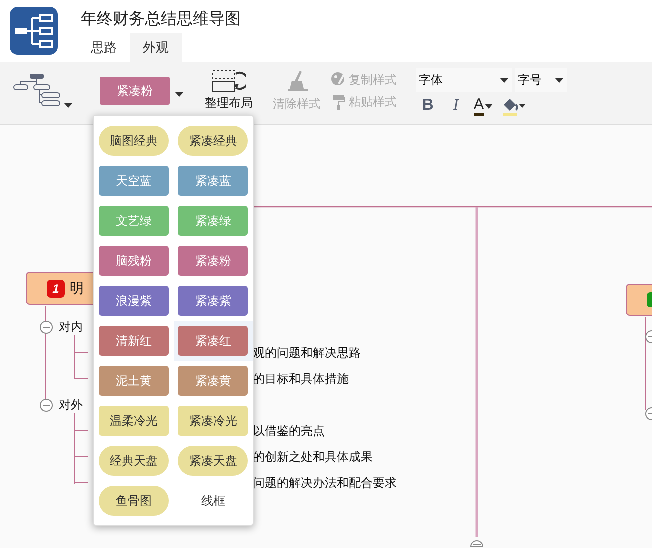 This screenshot has height=548, width=652. Describe the element at coordinates (289, 431) in the screenshot. I see `branch-text: 以借鉴的亮点` at that location.